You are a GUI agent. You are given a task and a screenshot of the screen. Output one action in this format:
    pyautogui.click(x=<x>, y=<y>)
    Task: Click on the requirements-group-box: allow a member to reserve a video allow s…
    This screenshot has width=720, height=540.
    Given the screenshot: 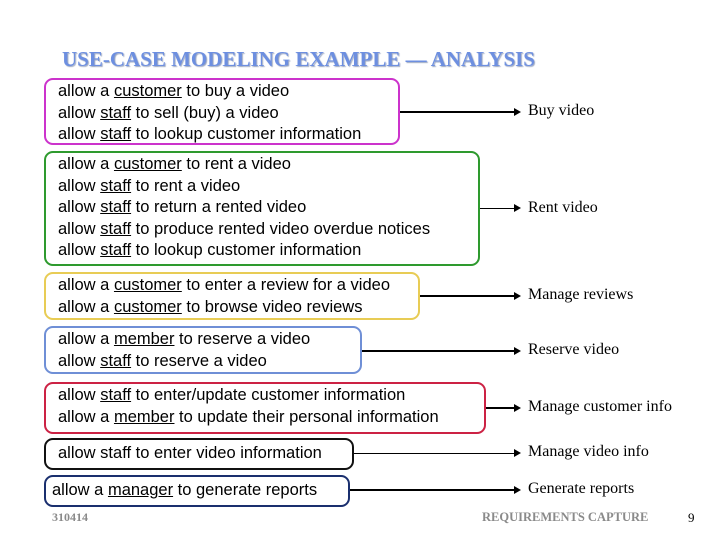 What is the action you would take?
    pyautogui.click(x=203, y=350)
    